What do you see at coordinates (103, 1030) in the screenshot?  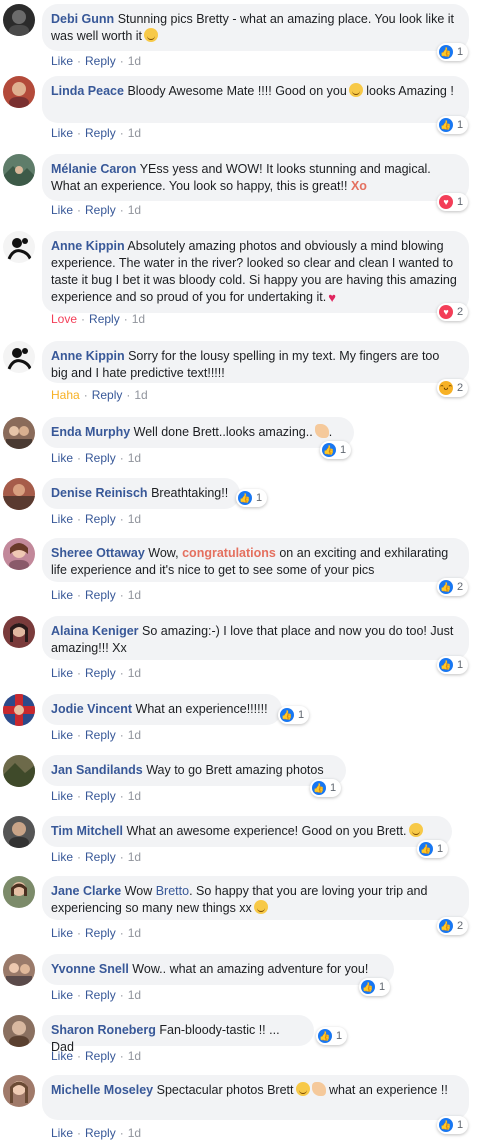 I see `comment-author: Sharon Roneberg` at bounding box center [103, 1030].